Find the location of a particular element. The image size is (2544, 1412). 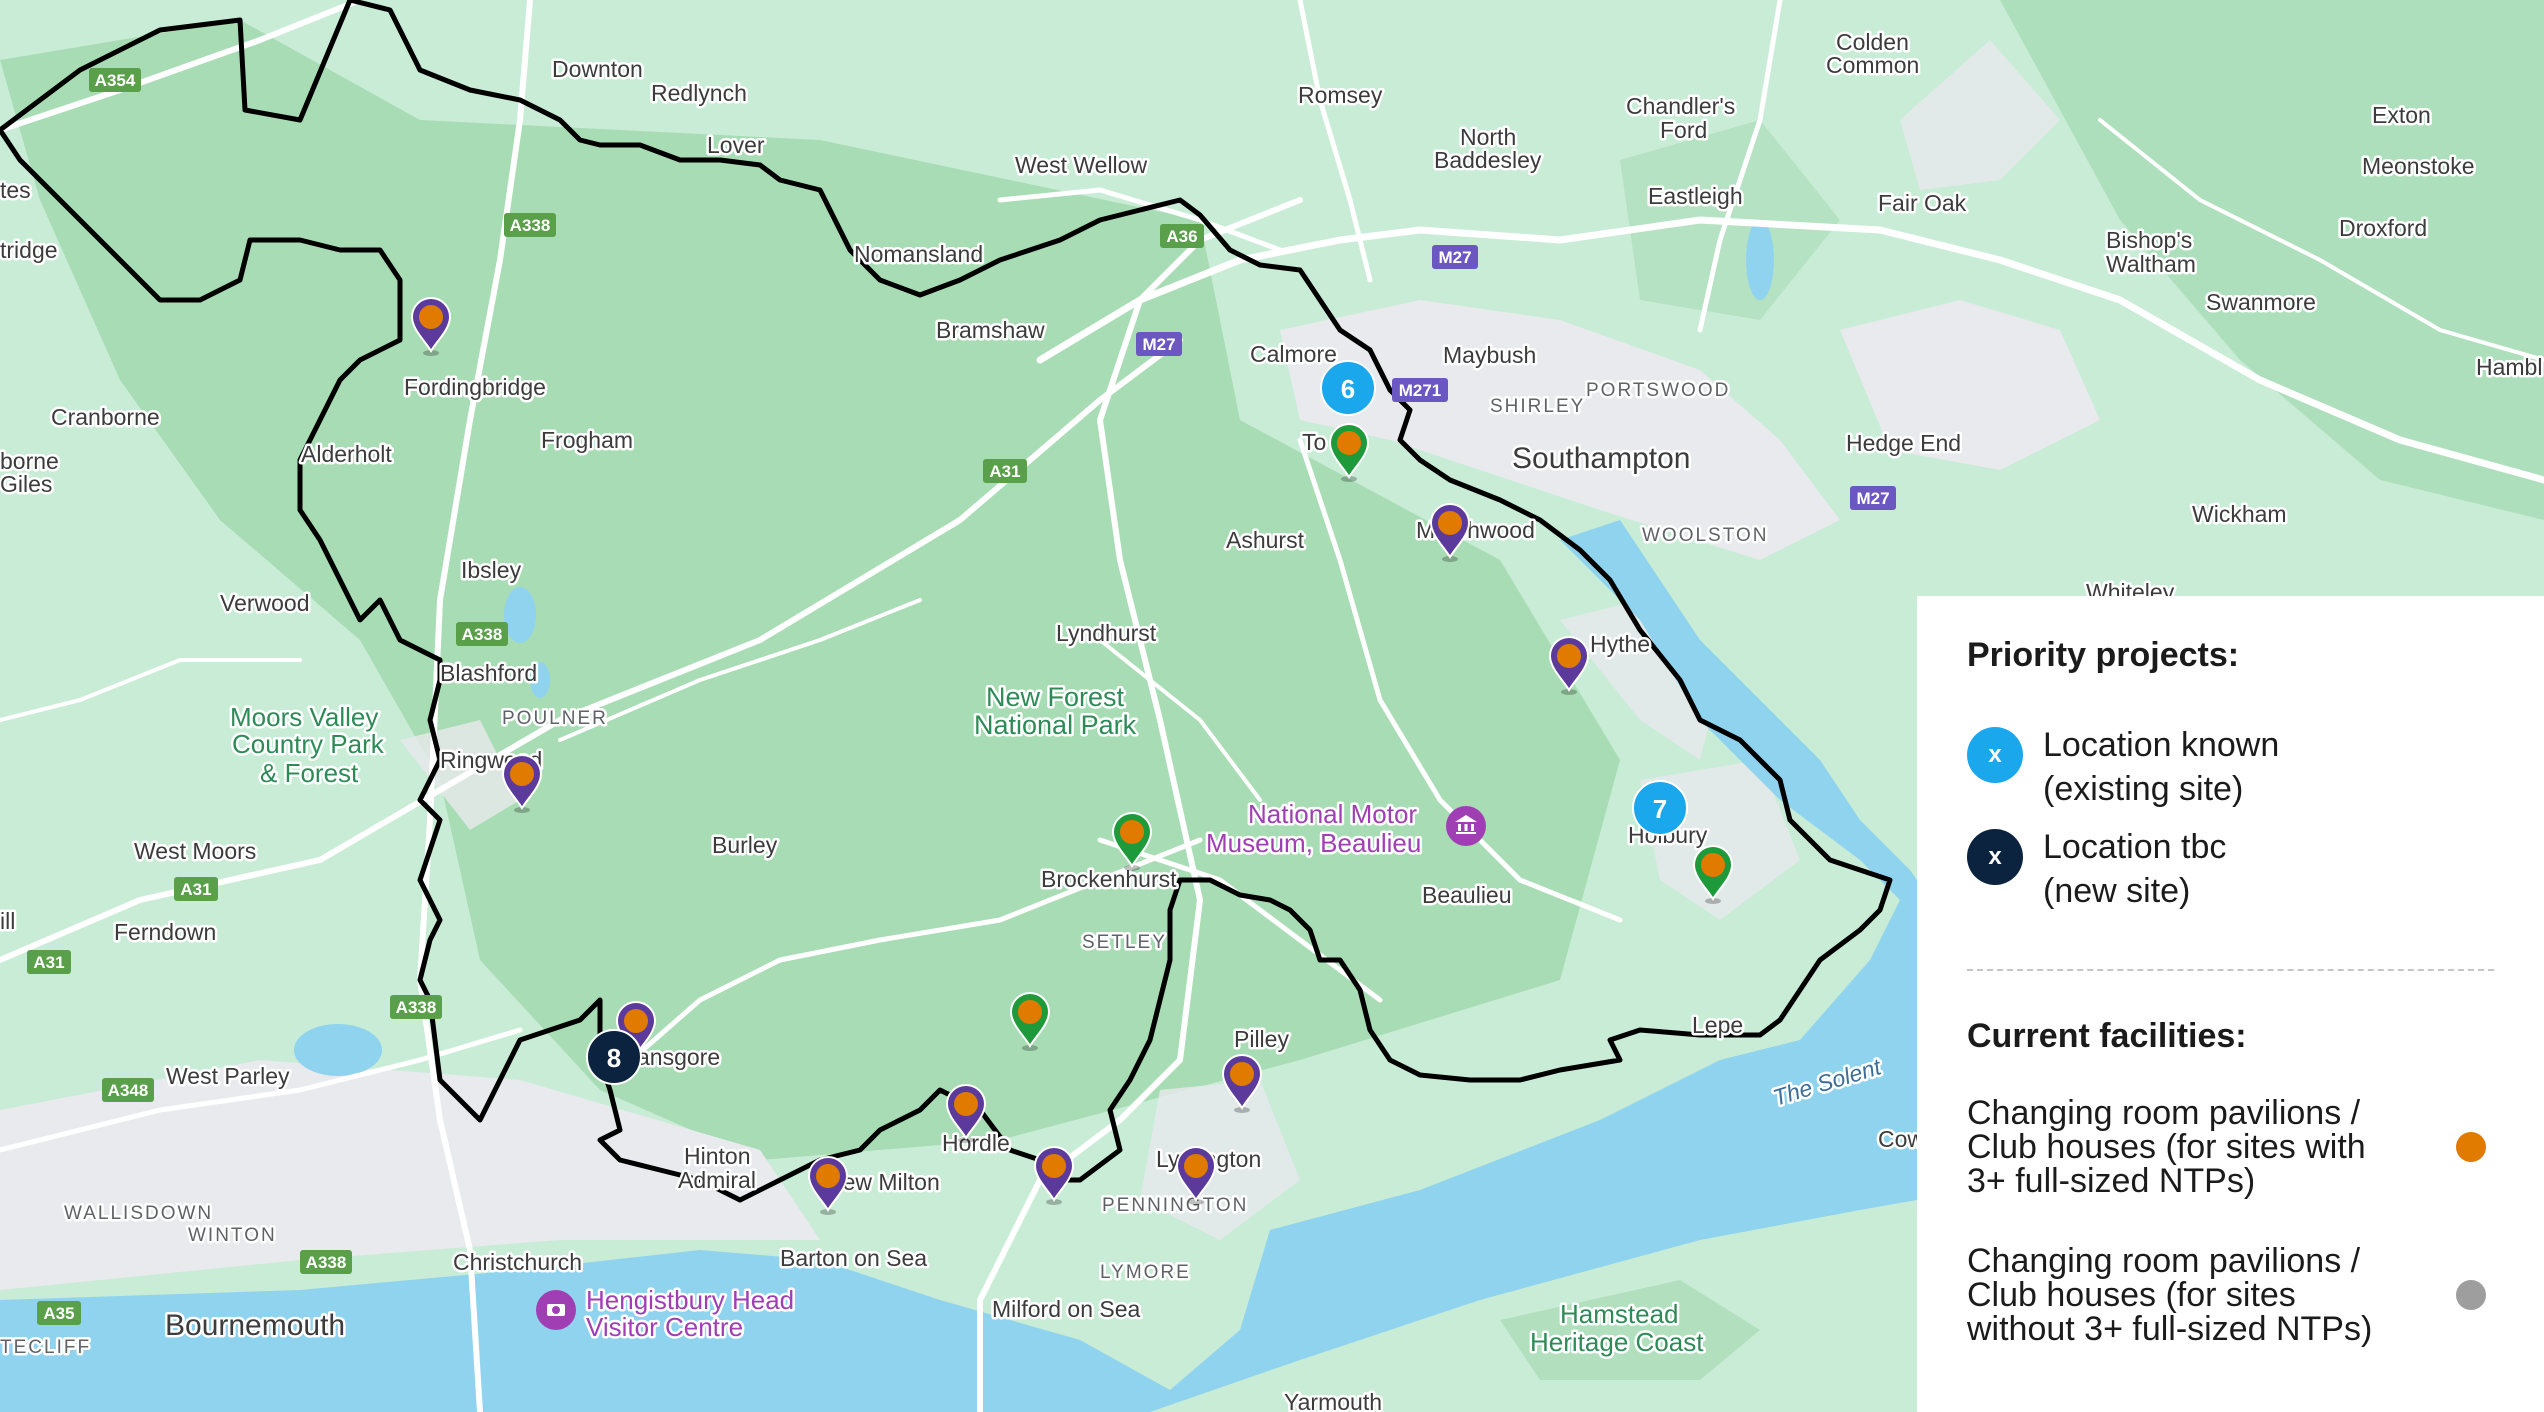

label-tecliff: TECLIFF is located at coordinates (45, 1347).